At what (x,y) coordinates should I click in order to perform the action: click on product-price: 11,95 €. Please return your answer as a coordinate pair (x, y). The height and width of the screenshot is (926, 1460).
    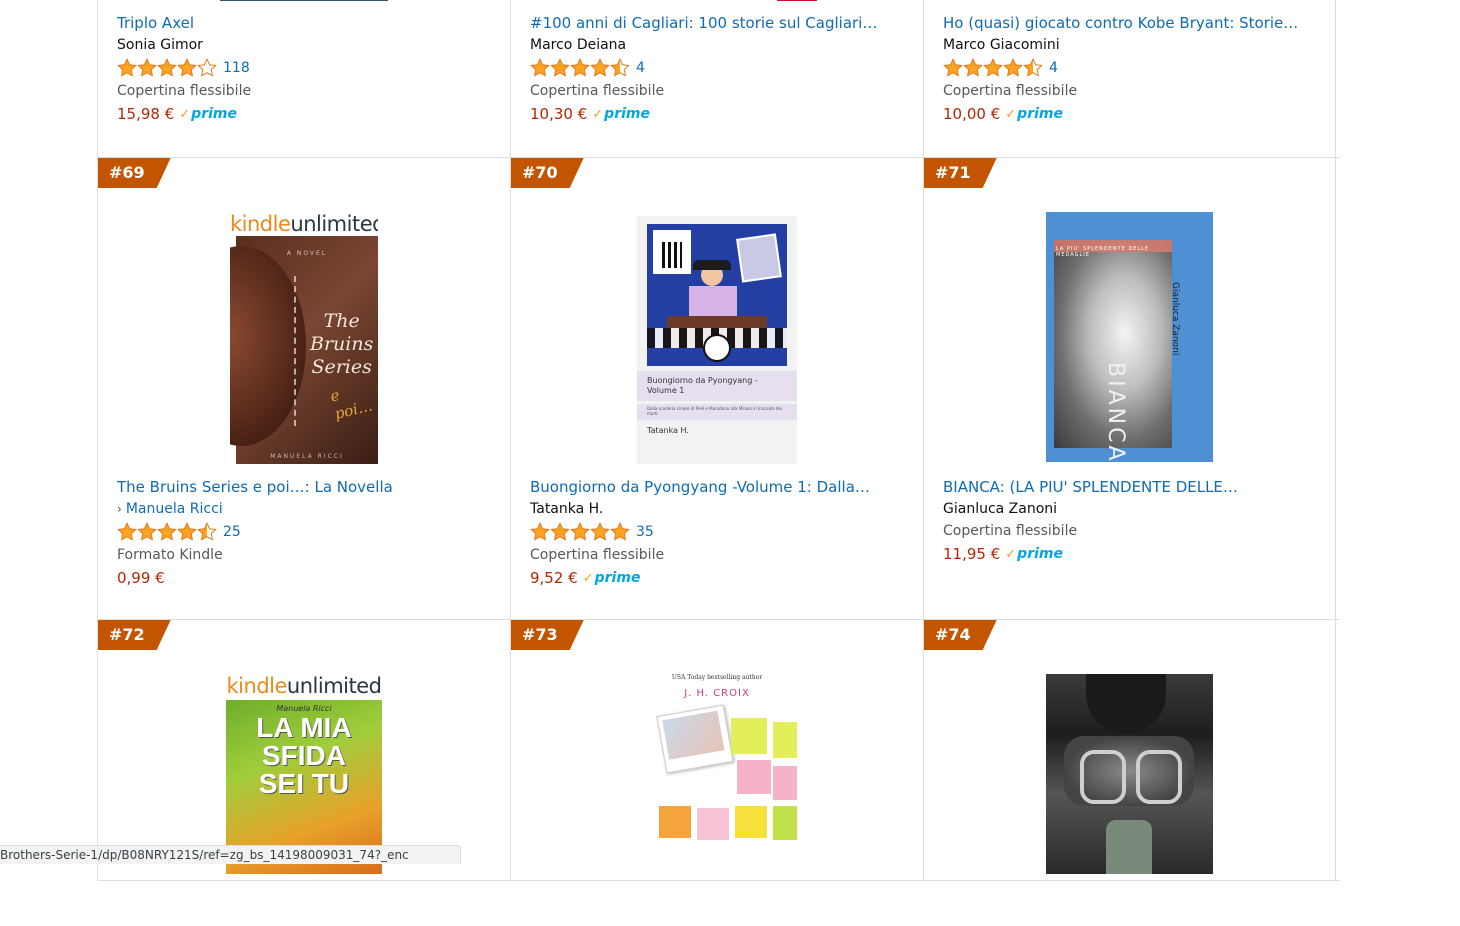
    Looking at the image, I should click on (972, 554).